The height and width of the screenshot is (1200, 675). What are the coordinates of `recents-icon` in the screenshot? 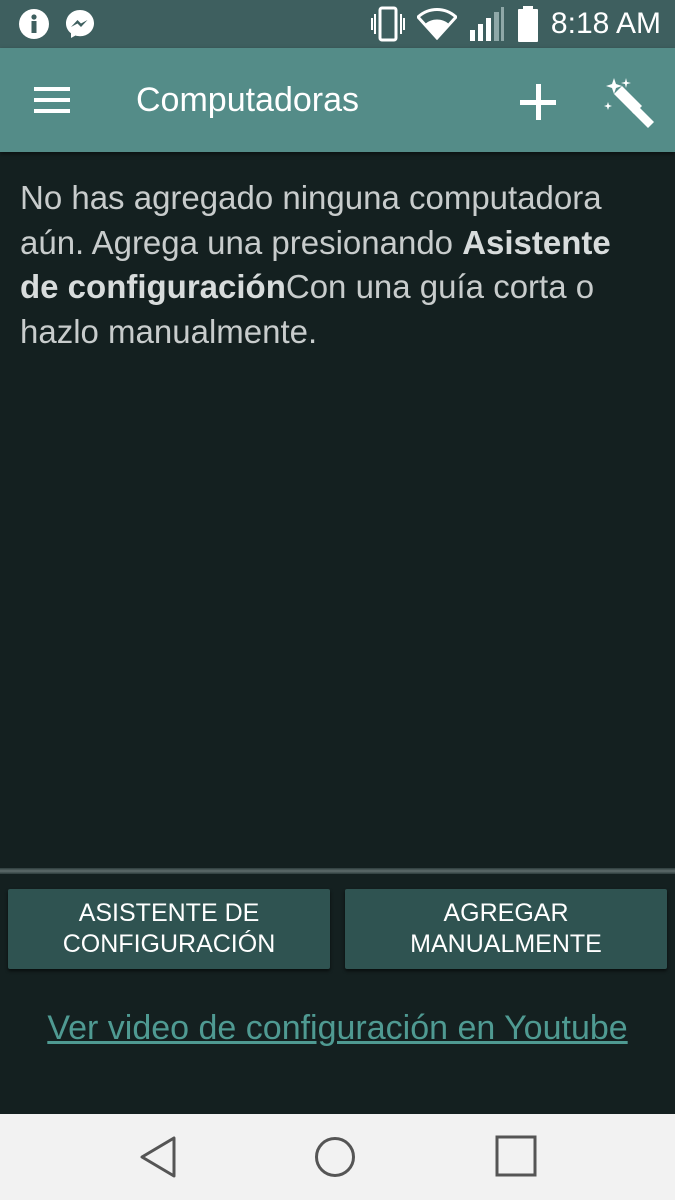 It's located at (516, 1156).